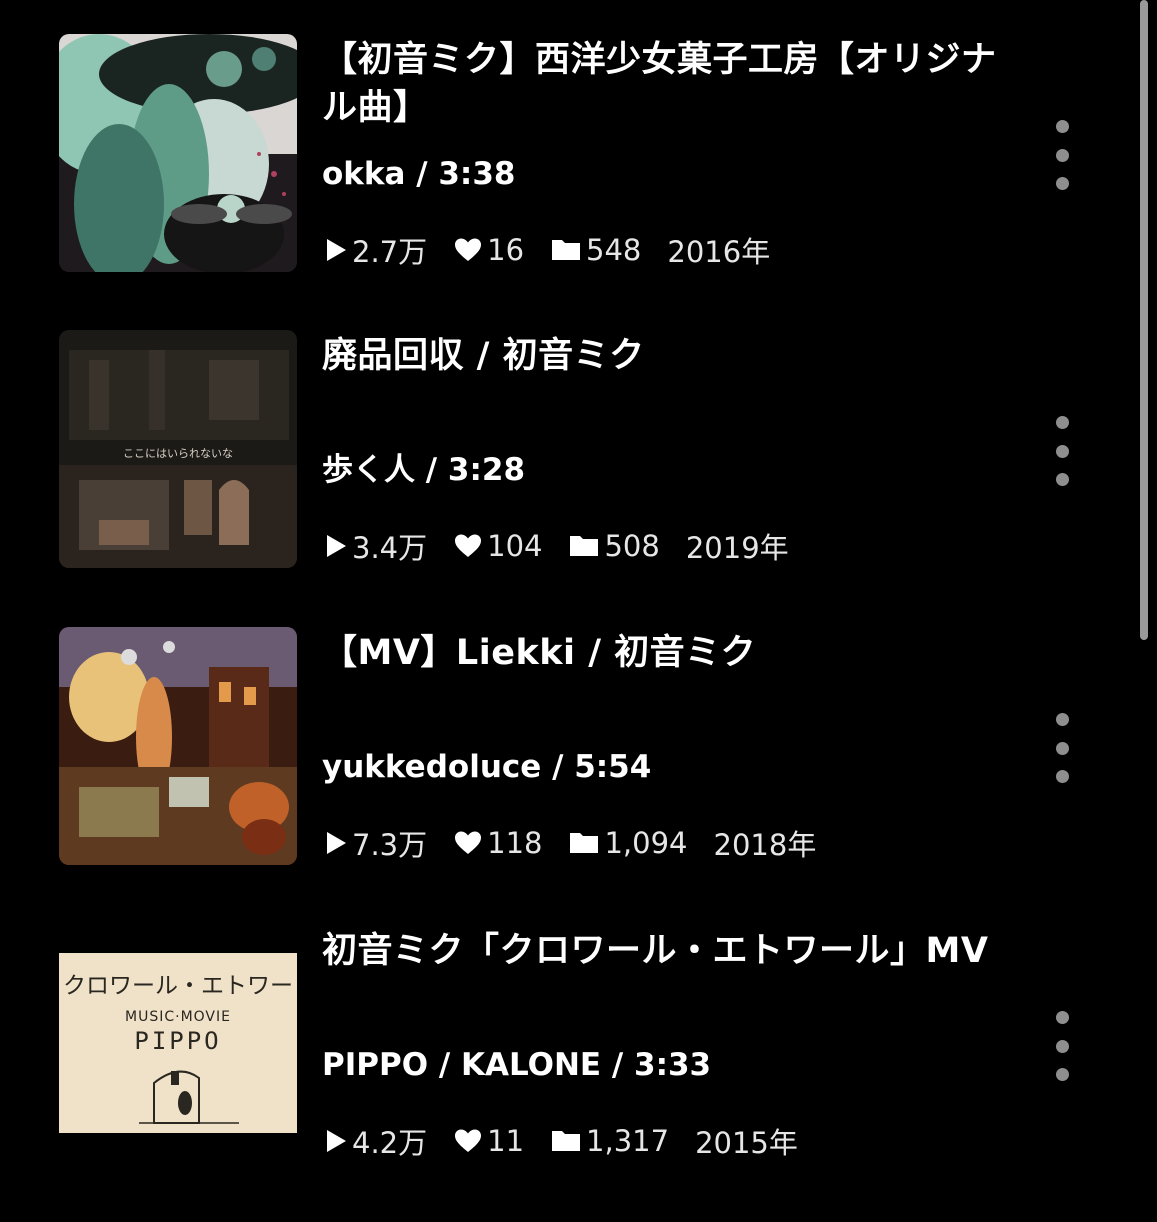  What do you see at coordinates (419, 174) in the screenshot?
I see `video-uploader-duration: okka / 3:38` at bounding box center [419, 174].